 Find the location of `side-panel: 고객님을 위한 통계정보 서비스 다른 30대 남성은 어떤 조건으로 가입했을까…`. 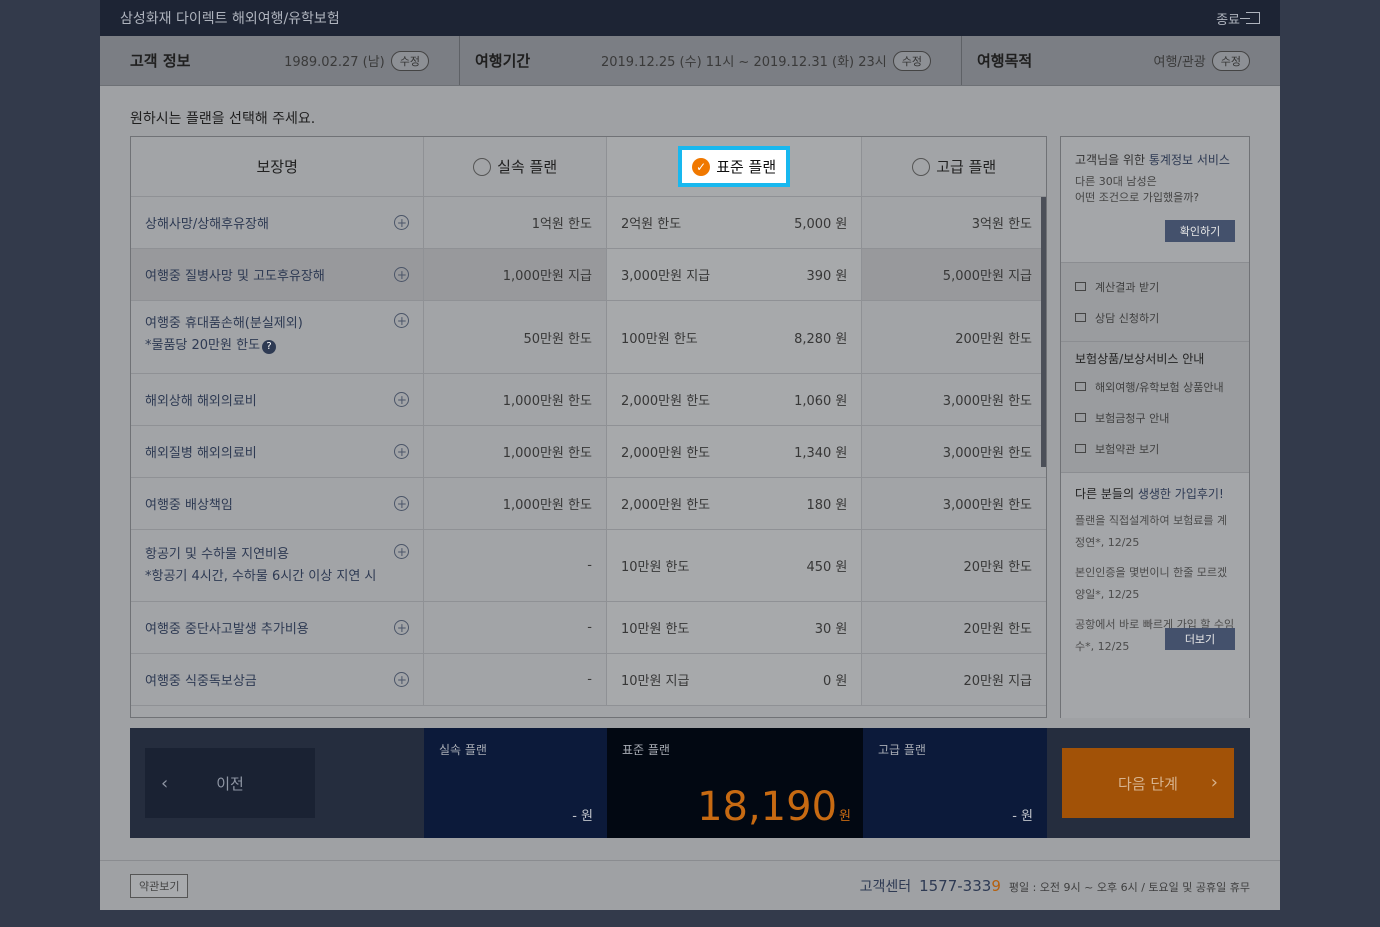

side-panel: 고객님을 위한 통계정보 서비스 다른 30대 남성은 어떤 조건으로 가입했을까… is located at coordinates (1155, 427).